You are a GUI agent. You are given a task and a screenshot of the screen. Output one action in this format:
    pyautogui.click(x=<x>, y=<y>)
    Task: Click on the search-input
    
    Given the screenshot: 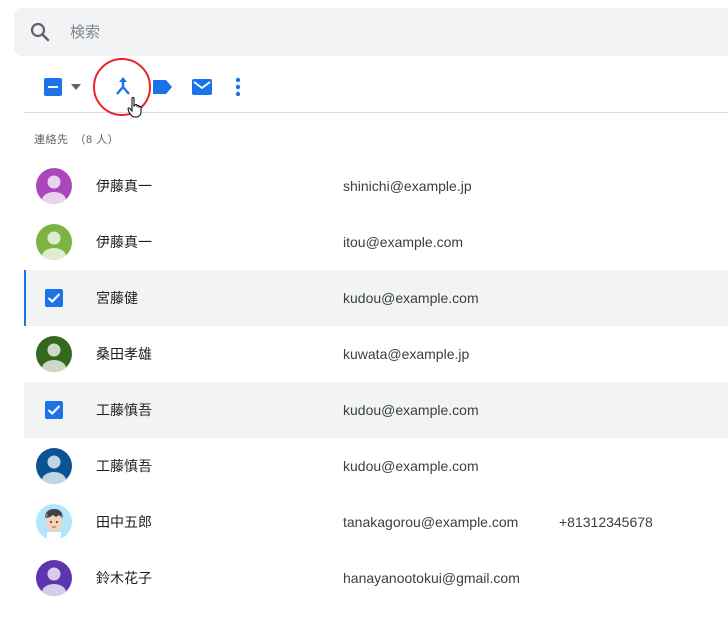 What is the action you would take?
    pyautogui.click(x=370, y=32)
    